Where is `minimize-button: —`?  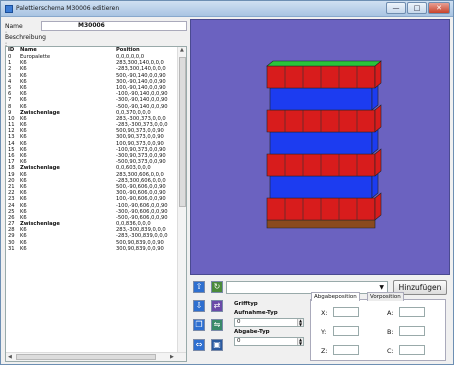 minimize-button: — is located at coordinates (396, 8).